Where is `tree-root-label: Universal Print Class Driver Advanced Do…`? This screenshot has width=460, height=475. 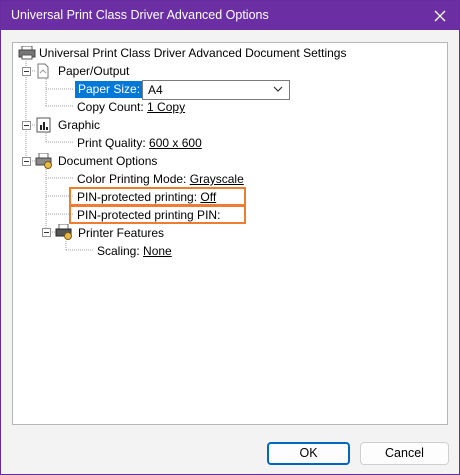
tree-root-label: Universal Print Class Driver Advanced Do… is located at coordinates (192, 53).